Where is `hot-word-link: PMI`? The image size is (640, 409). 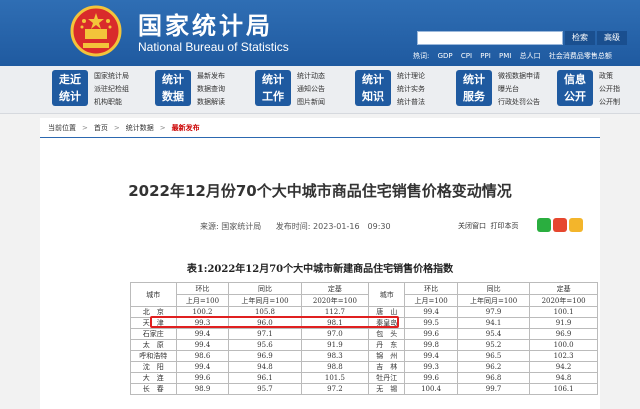 hot-word-link: PMI is located at coordinates (505, 56).